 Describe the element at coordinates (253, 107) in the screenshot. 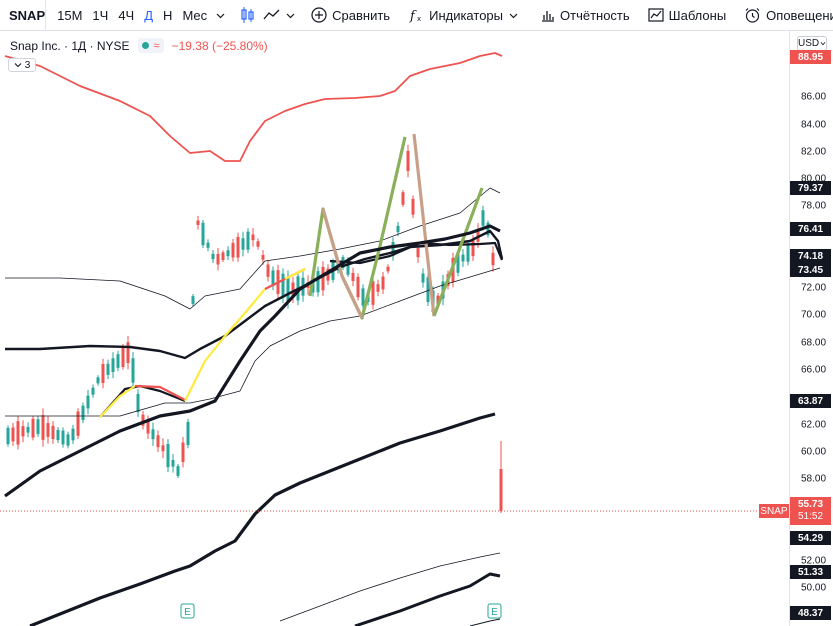

I see `upper-band-line` at that location.